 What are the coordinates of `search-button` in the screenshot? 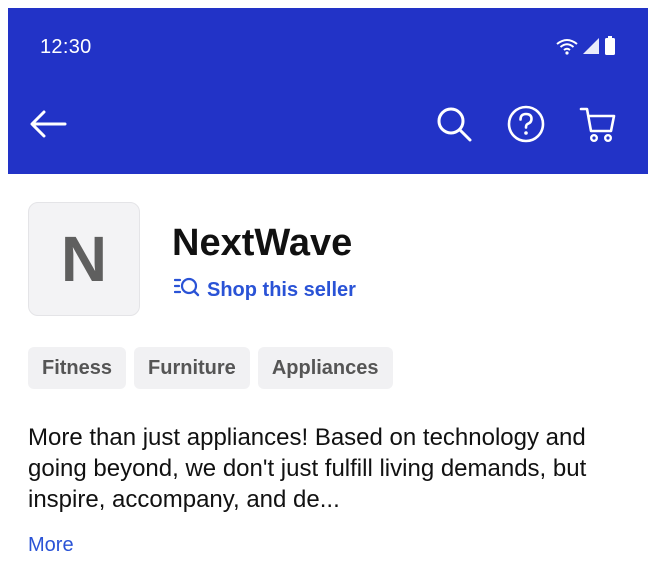 It's located at (454, 126).